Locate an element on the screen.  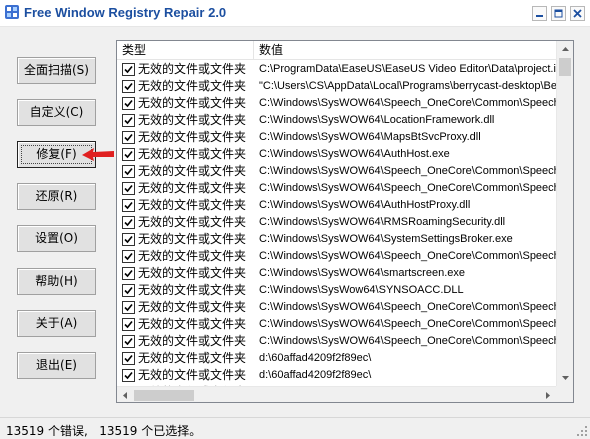
scroll-down-icon is located at coordinates (565, 377).